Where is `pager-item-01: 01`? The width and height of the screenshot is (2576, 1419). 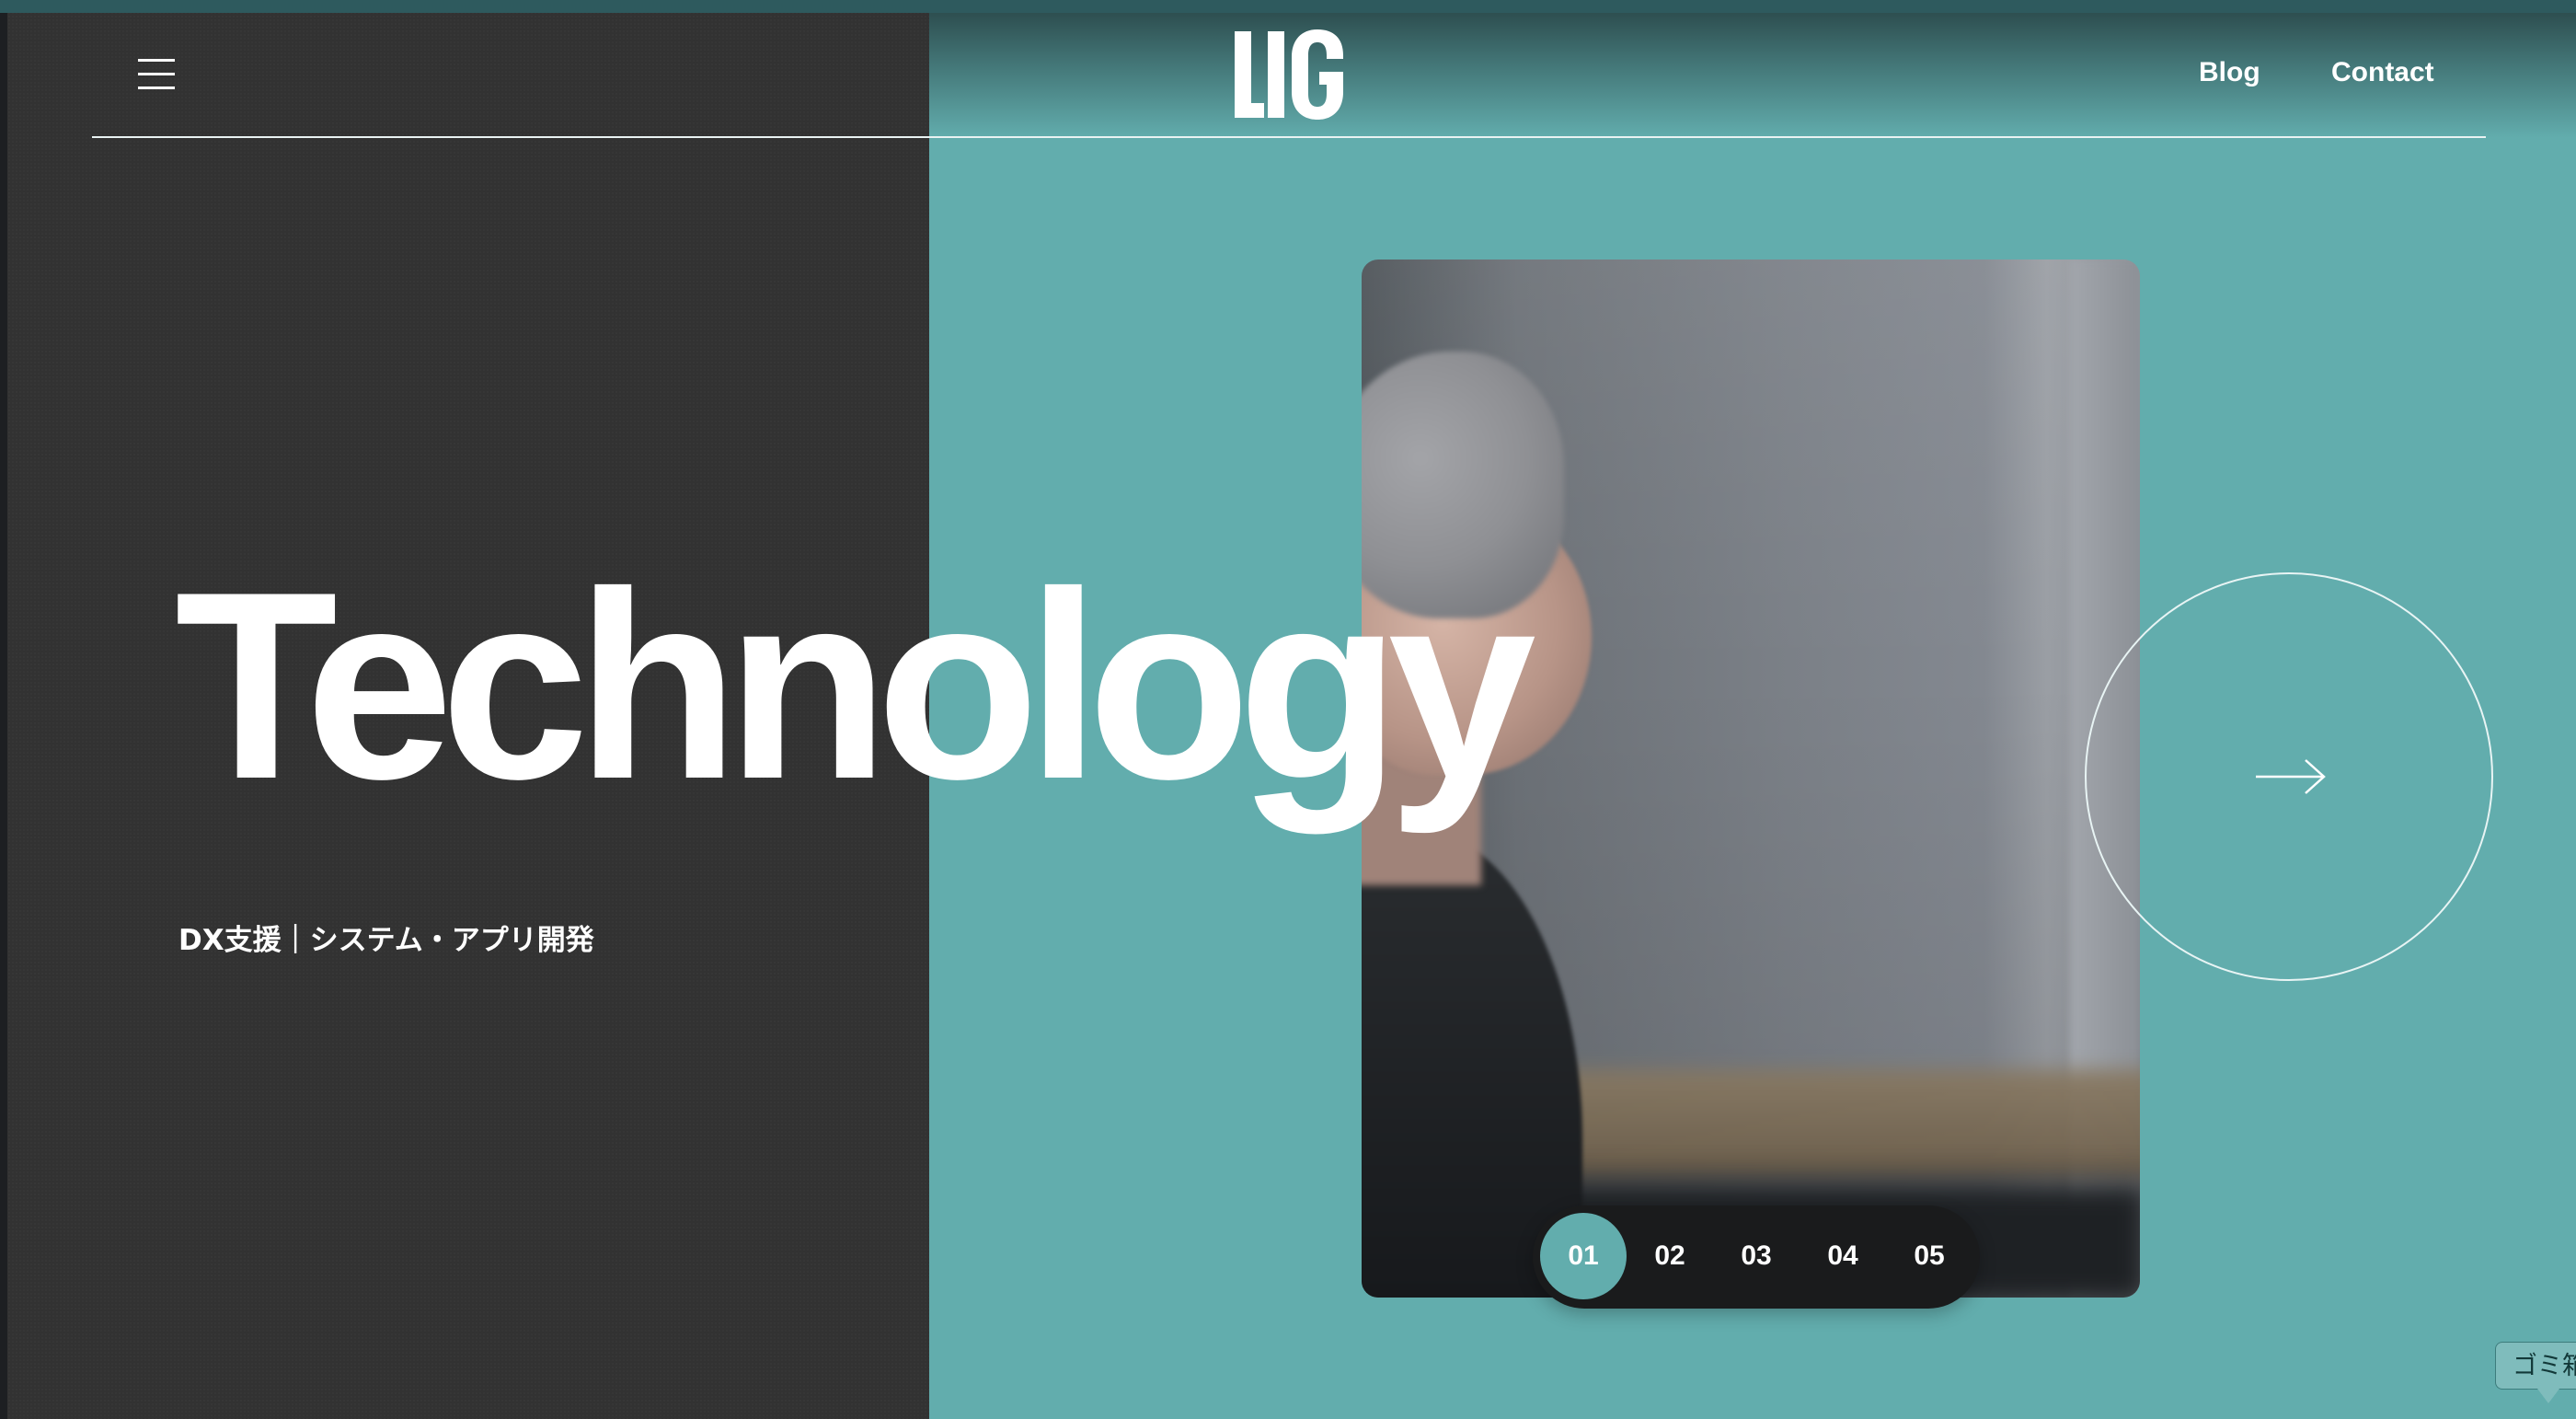
pager-item-01: 01 is located at coordinates (1583, 1256).